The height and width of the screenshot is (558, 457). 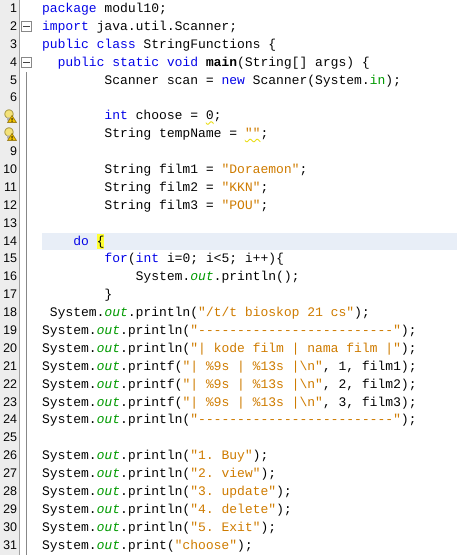 What do you see at coordinates (10, 205) in the screenshot?
I see `line-number: 12` at bounding box center [10, 205].